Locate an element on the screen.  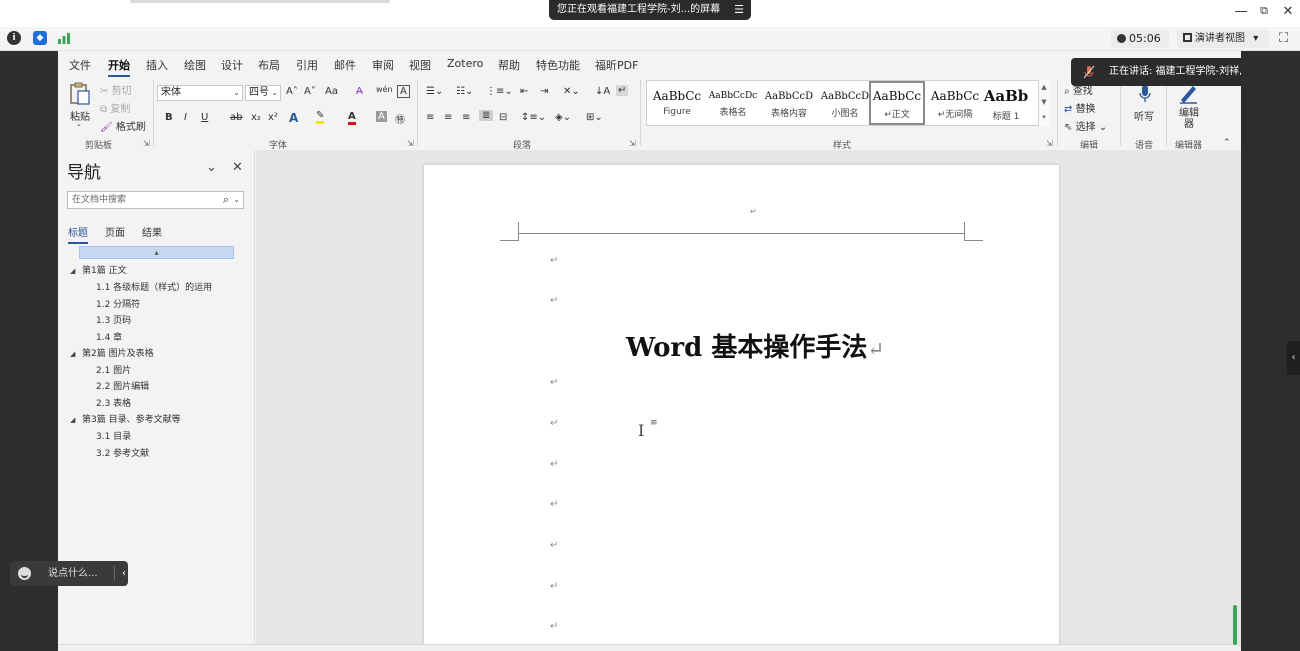
nav-heading-item: 1.3 页码 is located at coordinates (113, 319).